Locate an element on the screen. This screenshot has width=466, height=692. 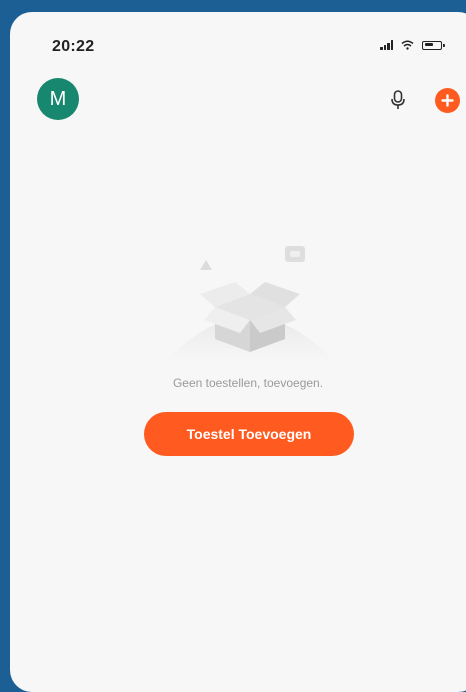
add-device-primary-button: Toestel Toevoegen is located at coordinates (249, 434).